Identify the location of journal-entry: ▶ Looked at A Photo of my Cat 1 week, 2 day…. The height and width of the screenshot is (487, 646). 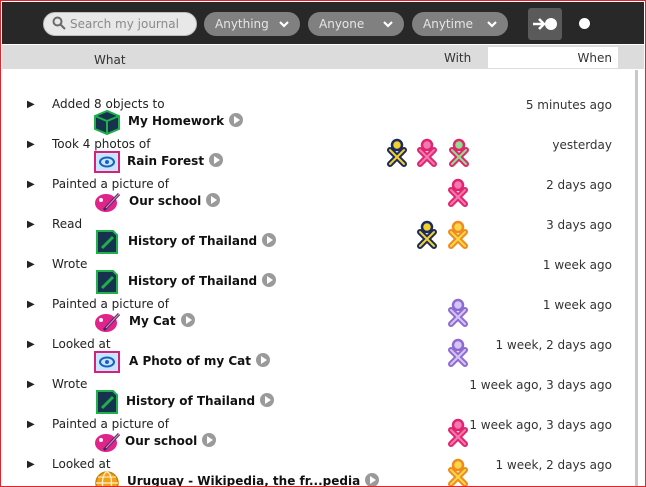
(318, 357).